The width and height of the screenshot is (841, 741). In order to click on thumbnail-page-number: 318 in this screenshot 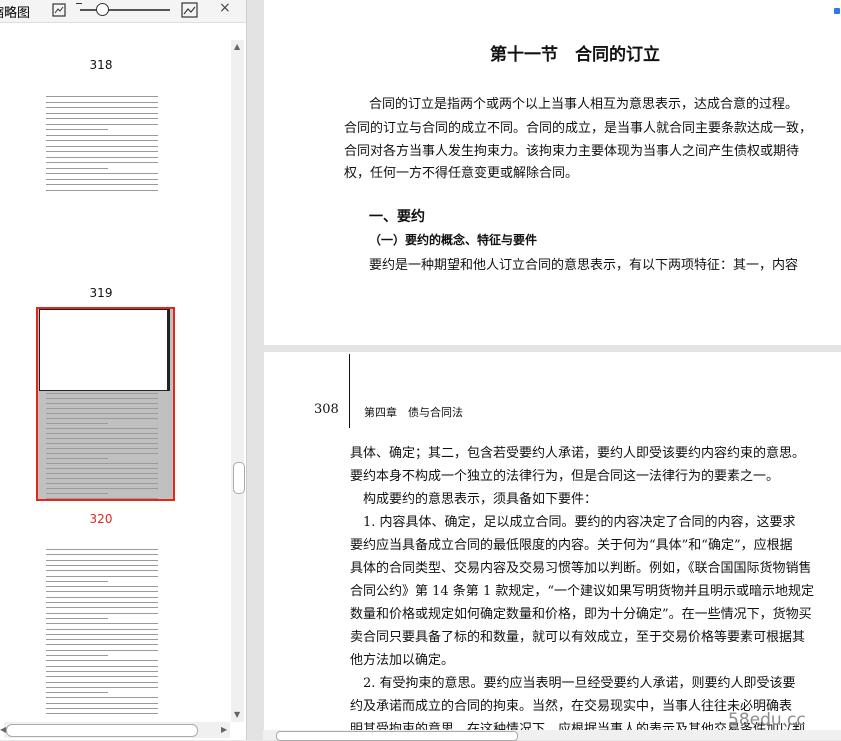, I will do `click(101, 65)`.